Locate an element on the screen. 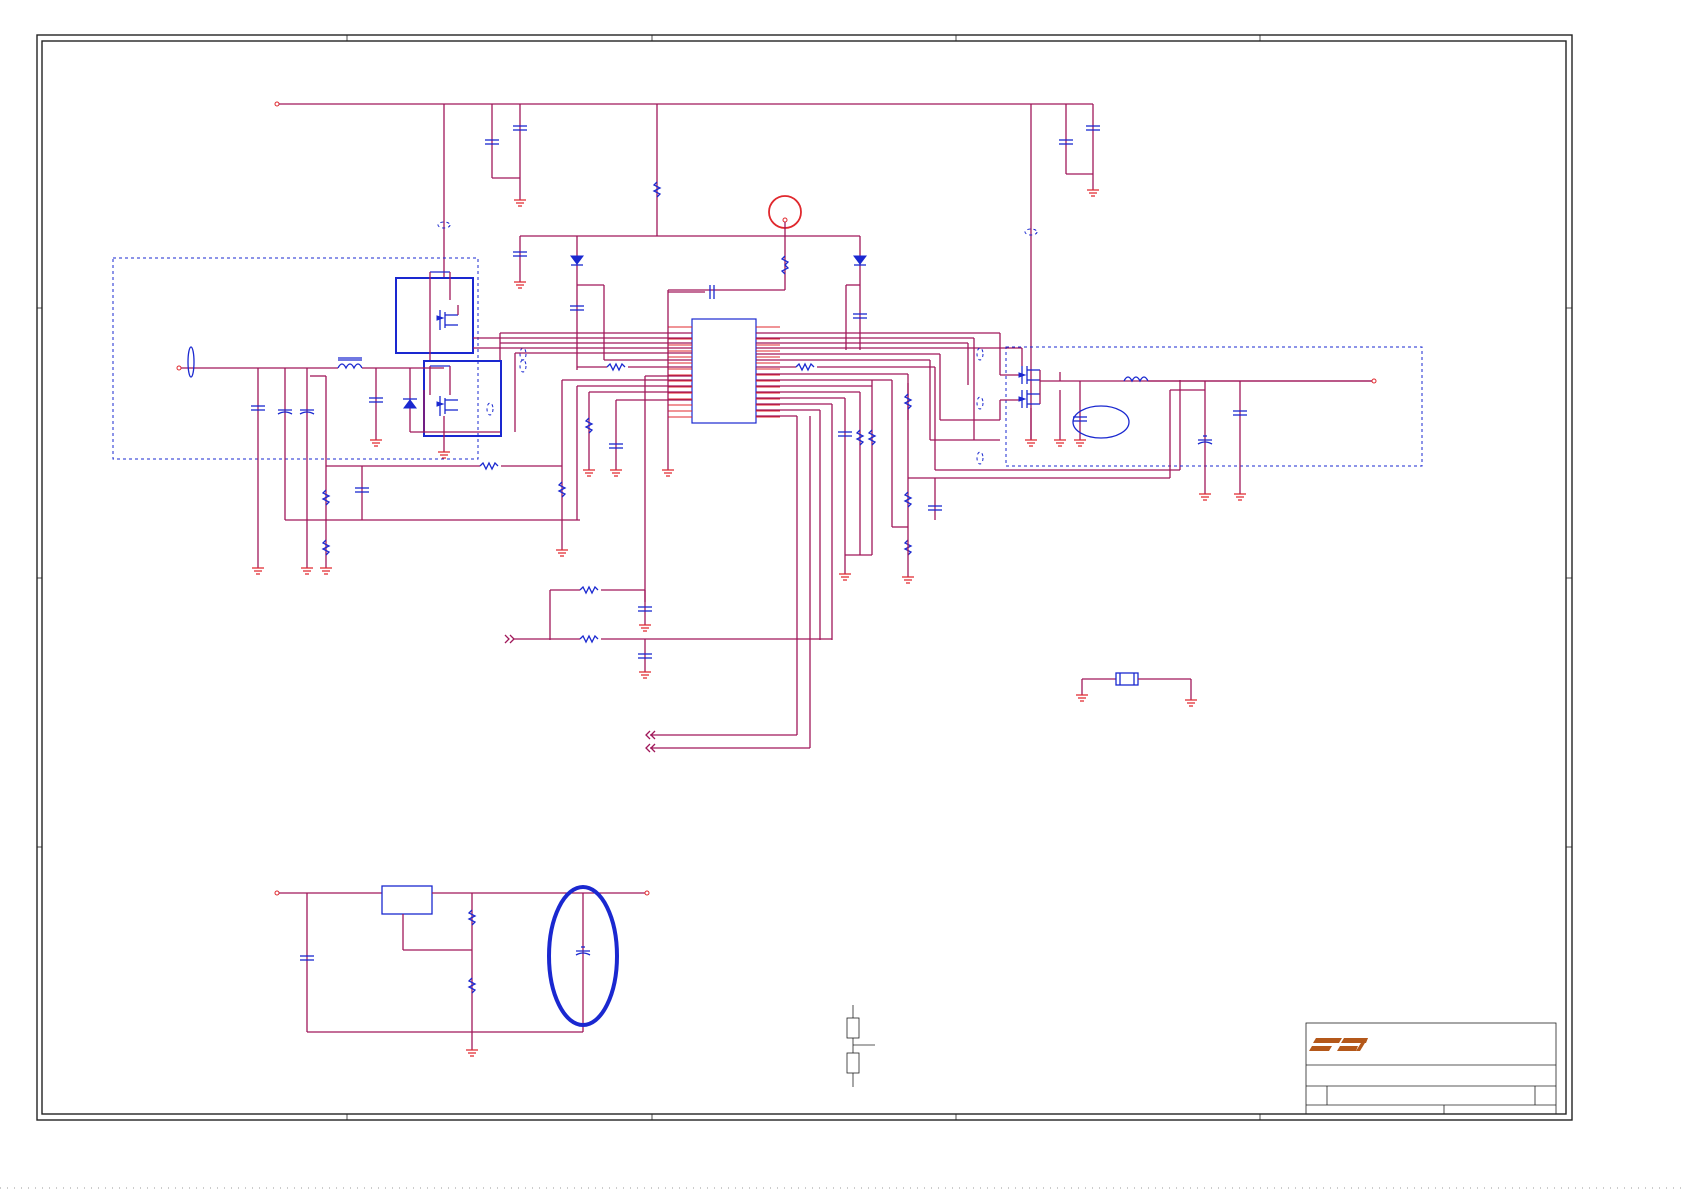  bootstrap-network is located at coordinates (690, 302).